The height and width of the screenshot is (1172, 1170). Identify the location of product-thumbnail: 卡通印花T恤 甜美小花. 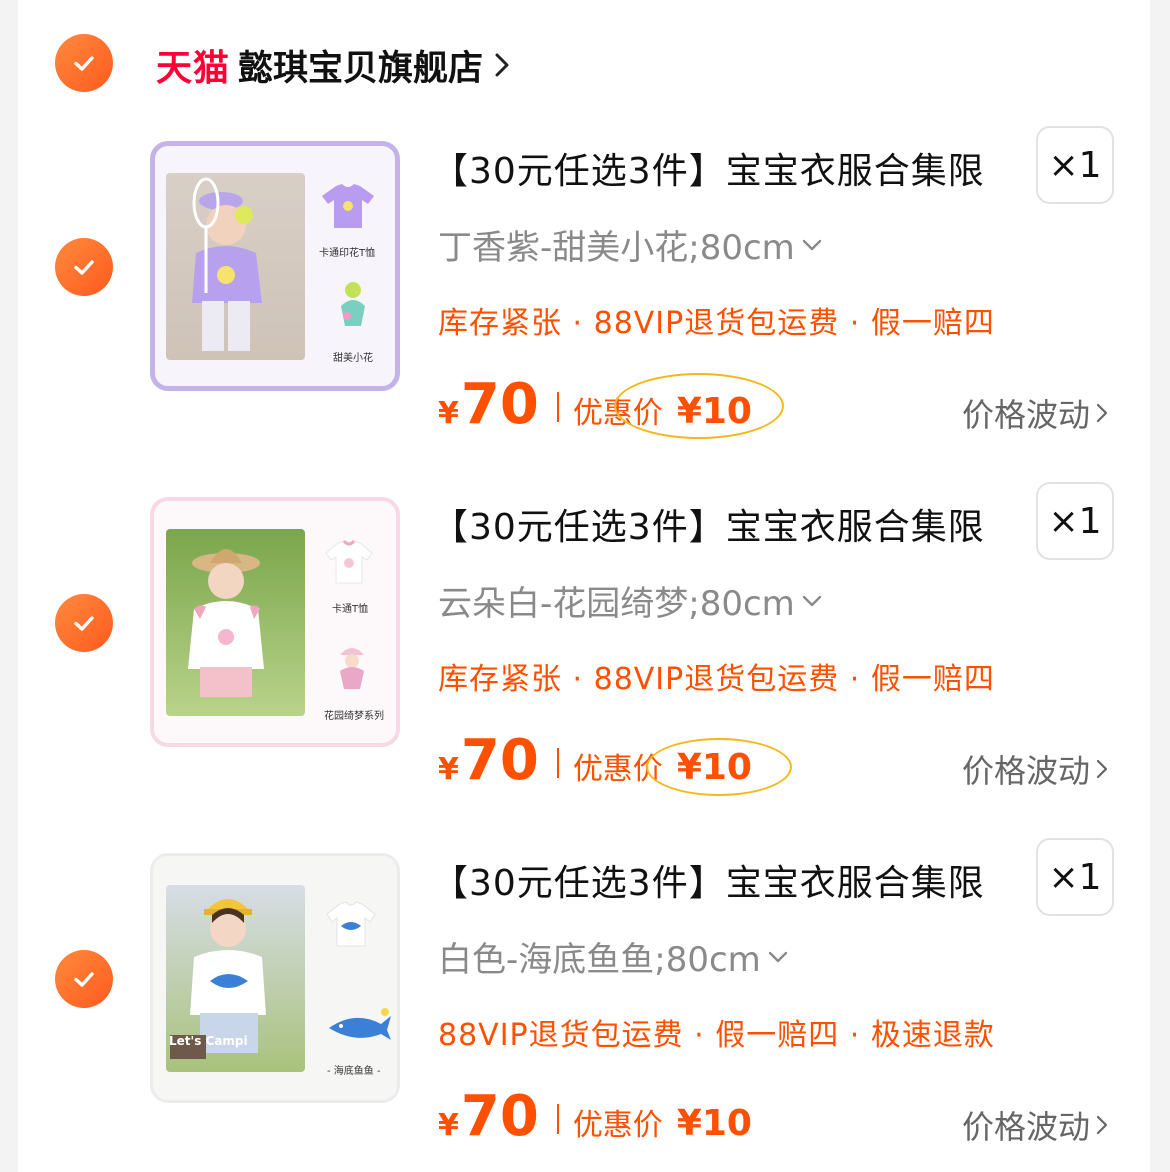
(275, 266).